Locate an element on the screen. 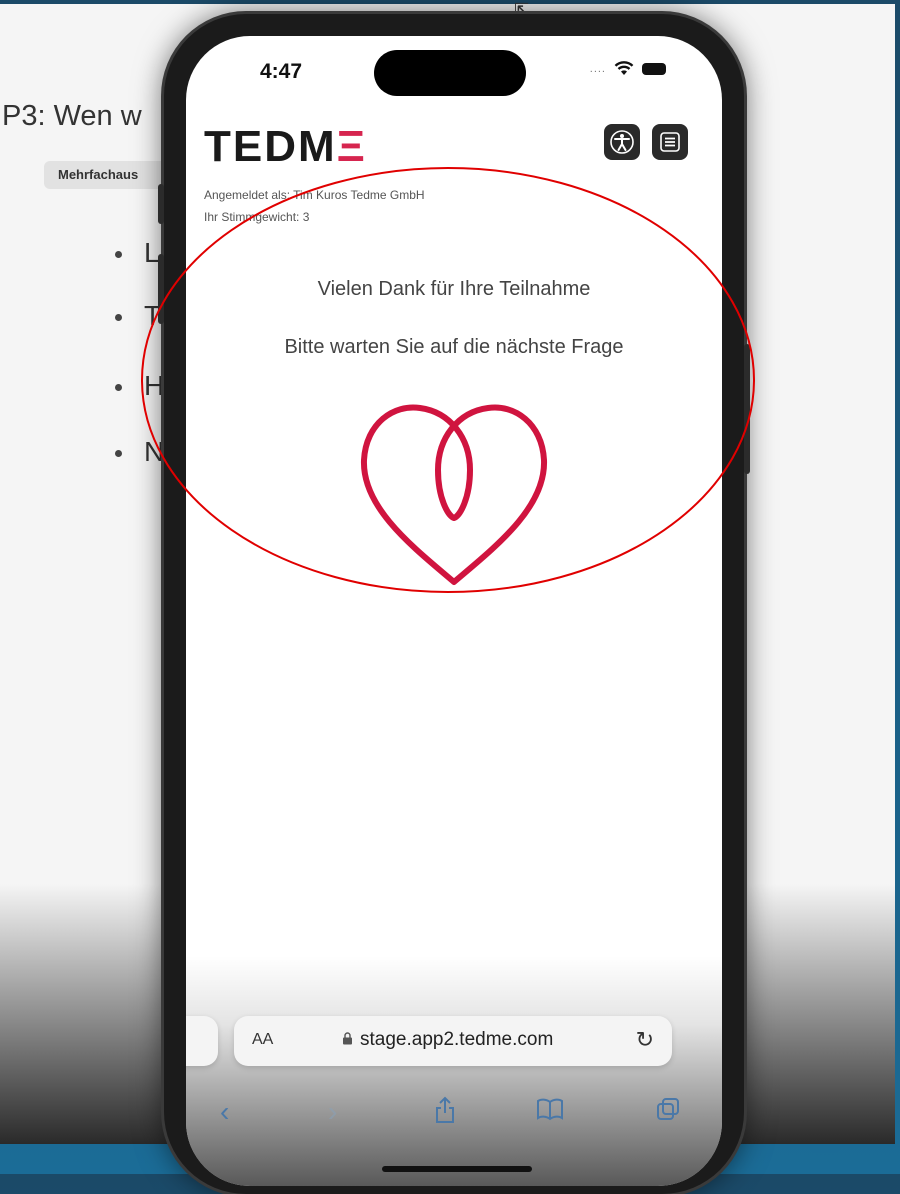  logged-in-label: Angemeldet als: Tim Kuros Tedme GmbH is located at coordinates (314, 195).